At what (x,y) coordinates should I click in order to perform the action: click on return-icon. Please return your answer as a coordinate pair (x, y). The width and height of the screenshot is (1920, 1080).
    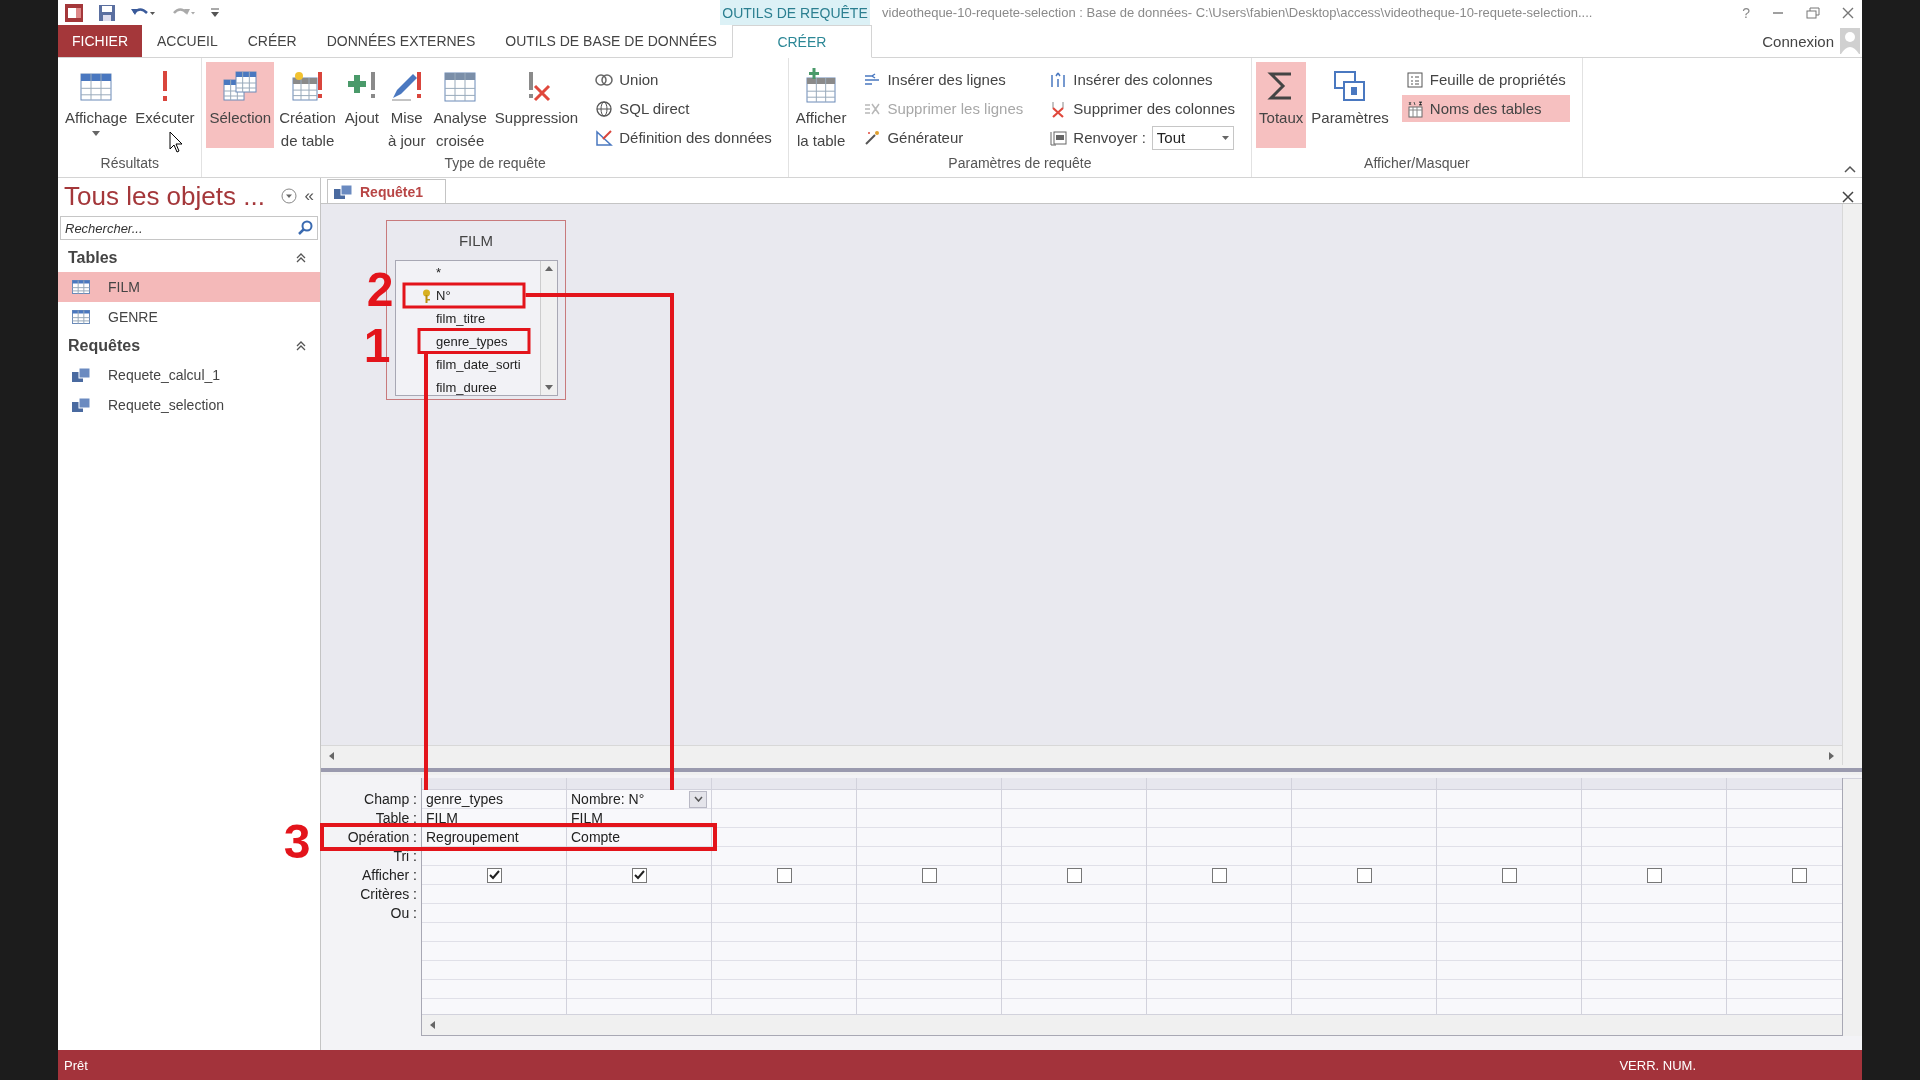
    Looking at the image, I should click on (1058, 137).